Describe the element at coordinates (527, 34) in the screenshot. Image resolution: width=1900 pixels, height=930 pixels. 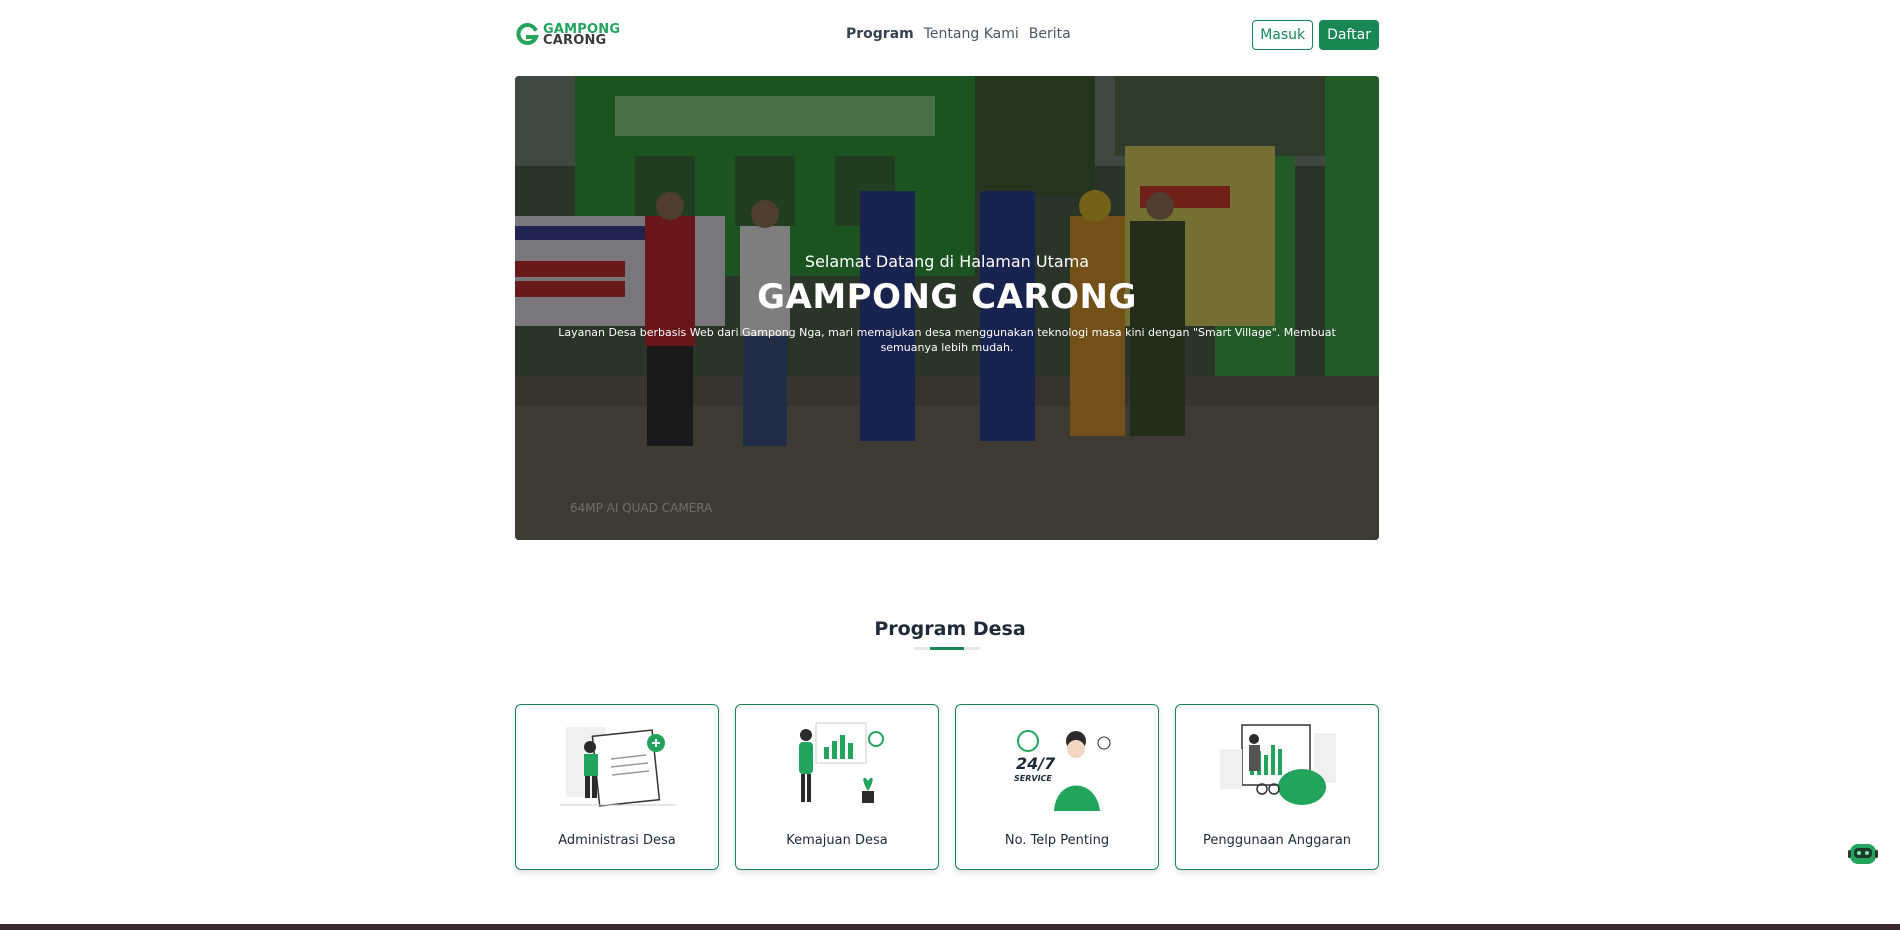
I see `logo-icon` at that location.